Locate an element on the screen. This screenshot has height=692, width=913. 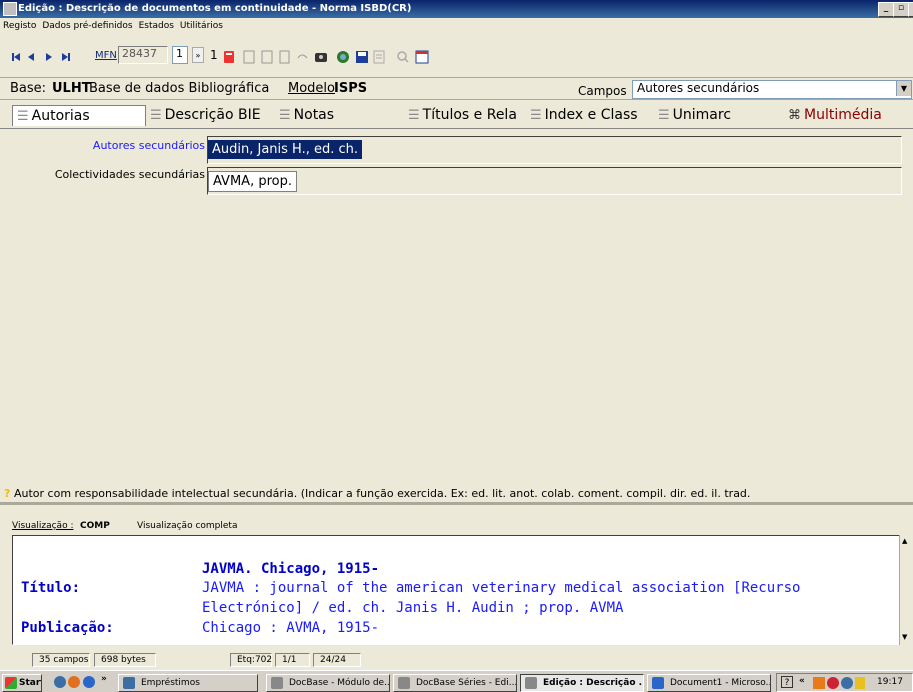
last-record-icon is located at coordinates (66, 57).